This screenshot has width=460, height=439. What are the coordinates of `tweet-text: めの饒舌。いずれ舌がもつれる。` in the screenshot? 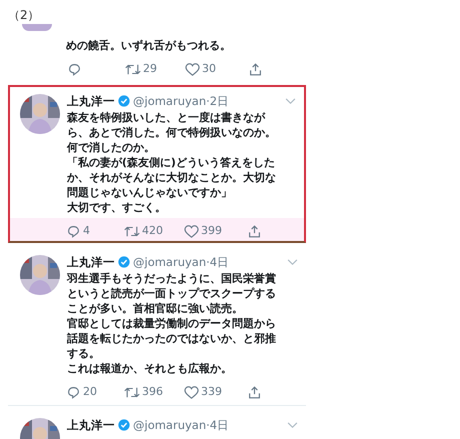 It's located at (149, 45).